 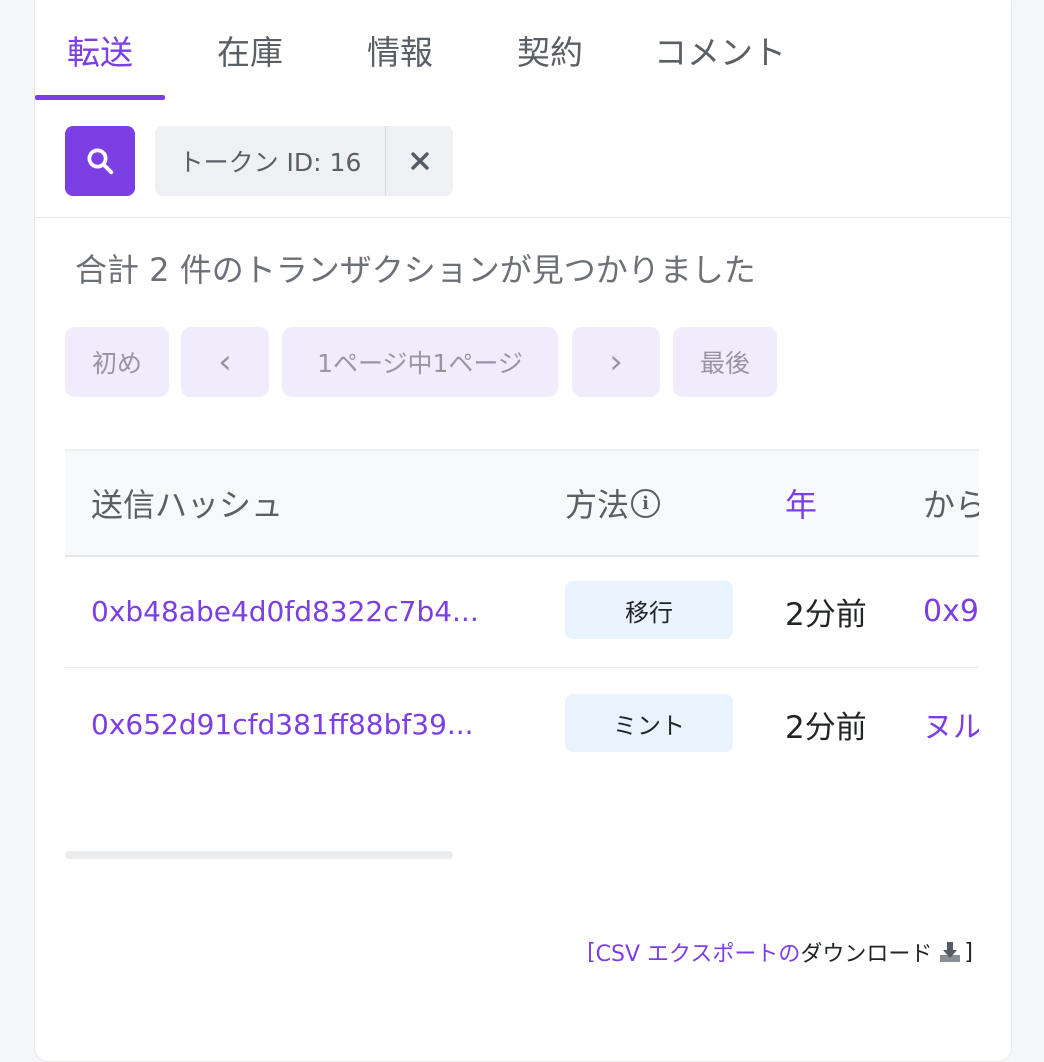 I want to click on search-button, so click(x=100, y=161).